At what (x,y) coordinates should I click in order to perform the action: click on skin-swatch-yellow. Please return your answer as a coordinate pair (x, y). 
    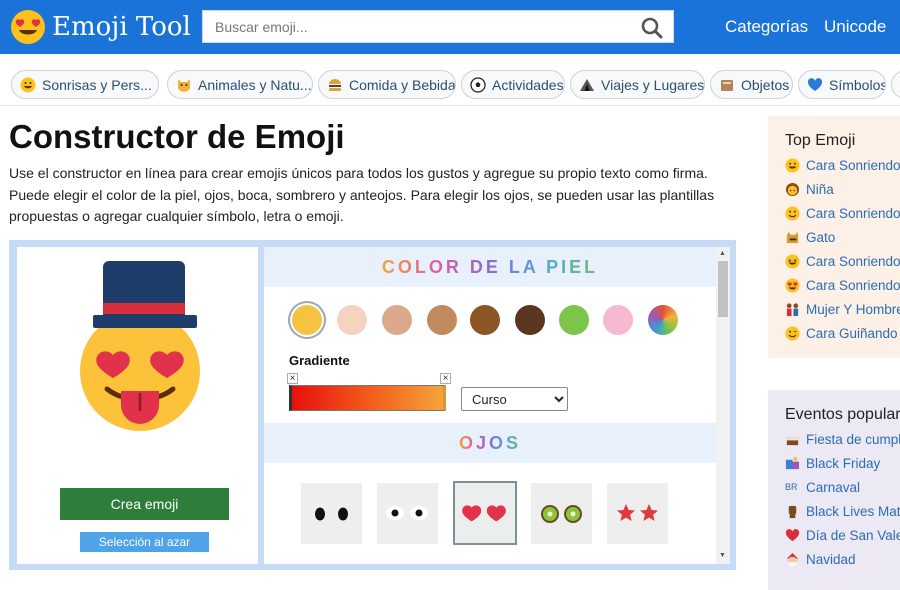
    Looking at the image, I should click on (307, 320).